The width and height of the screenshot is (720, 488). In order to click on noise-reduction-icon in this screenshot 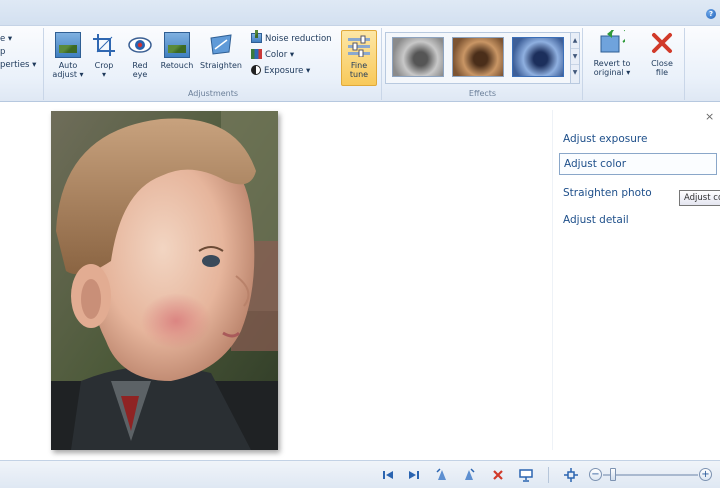, I will do `click(256, 36)`.